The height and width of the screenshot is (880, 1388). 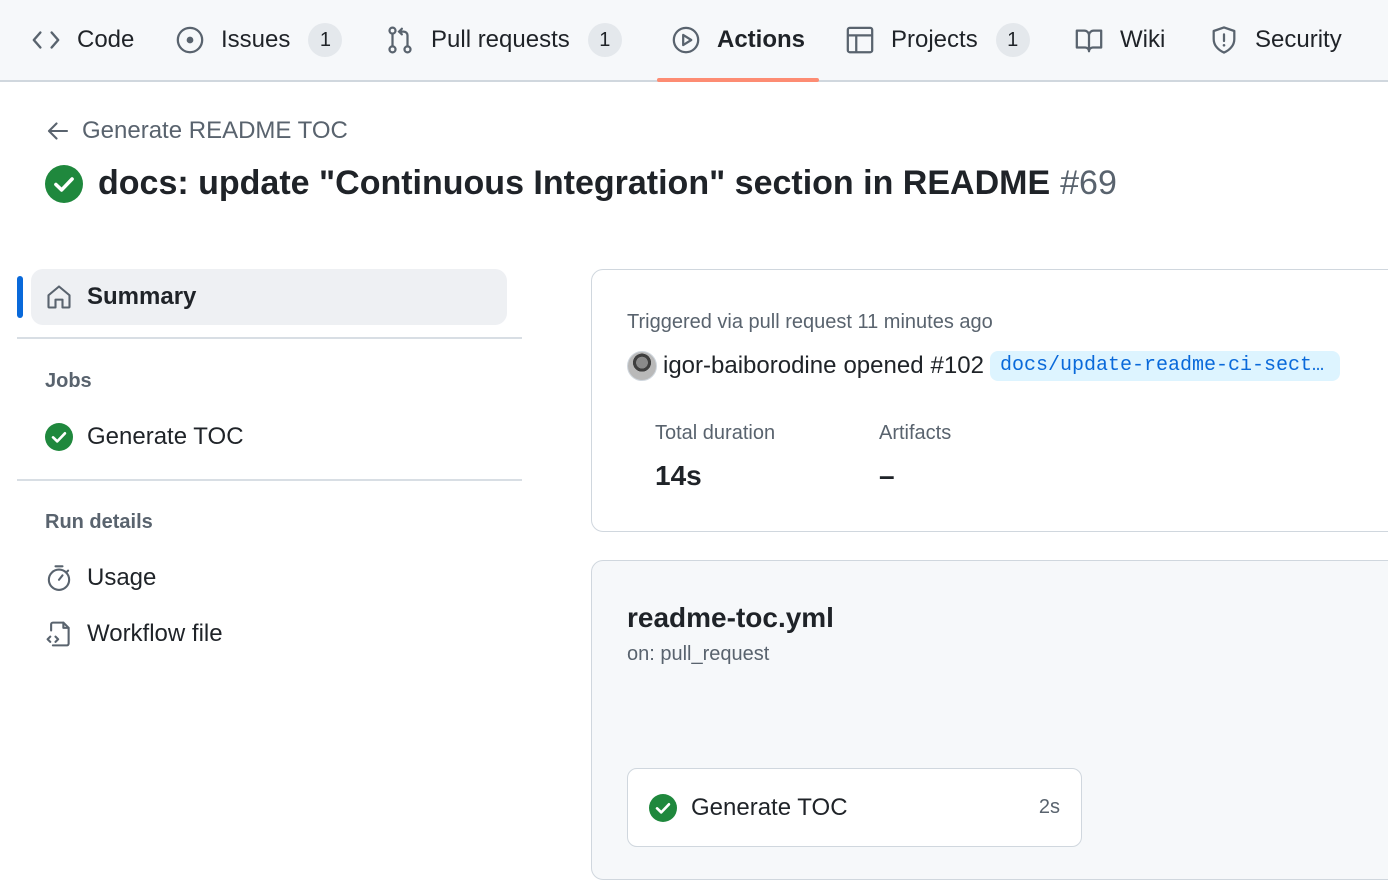 I want to click on tab-label: Security, so click(x=1298, y=39).